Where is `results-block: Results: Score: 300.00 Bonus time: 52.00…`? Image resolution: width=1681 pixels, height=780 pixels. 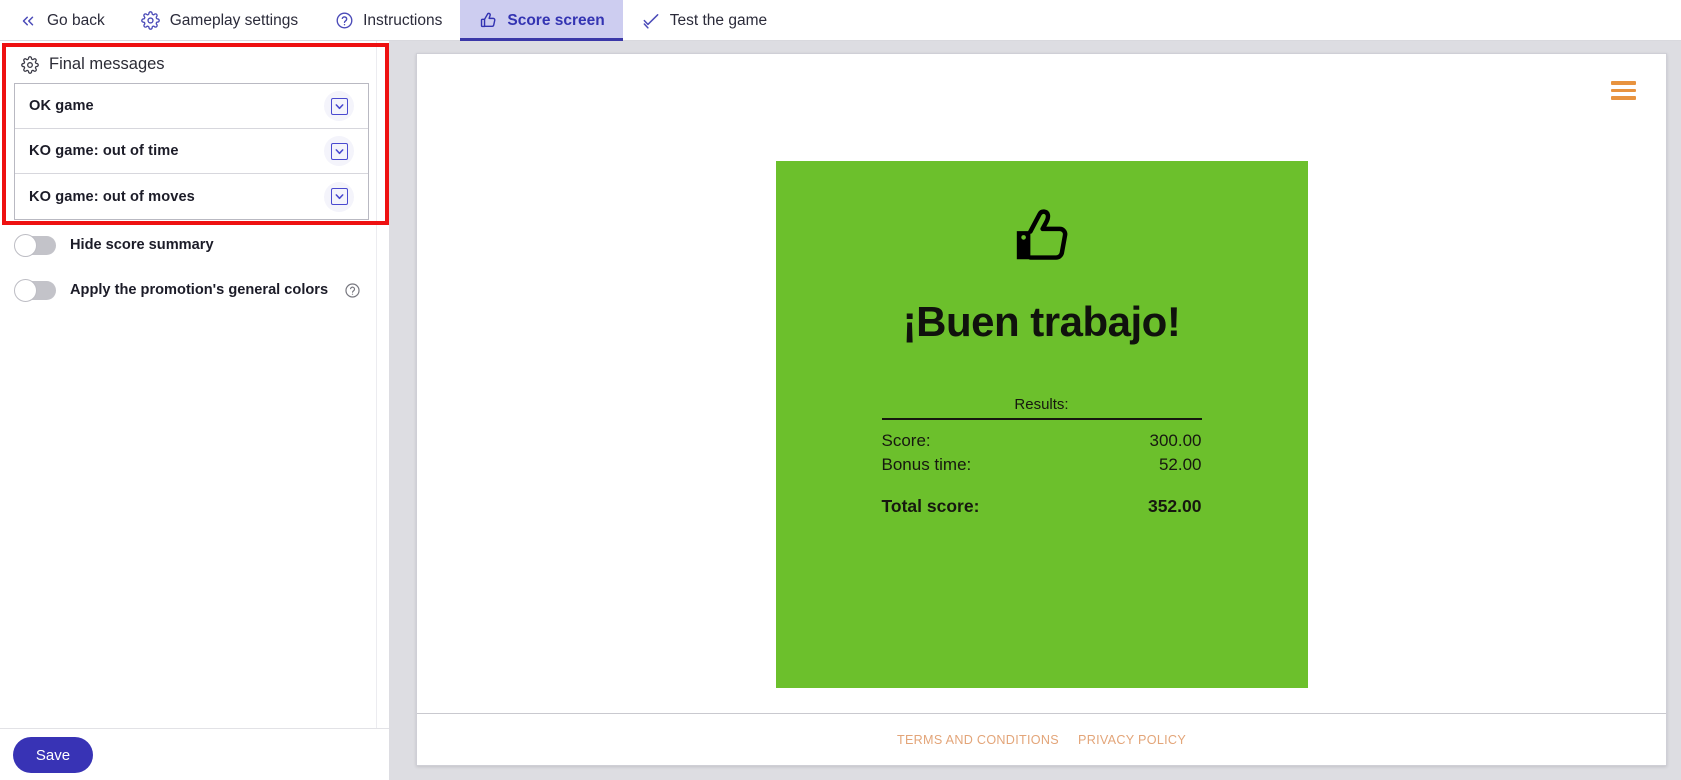 results-block: Results: Score: 300.00 Bonus time: 52.00… is located at coordinates (1041, 457).